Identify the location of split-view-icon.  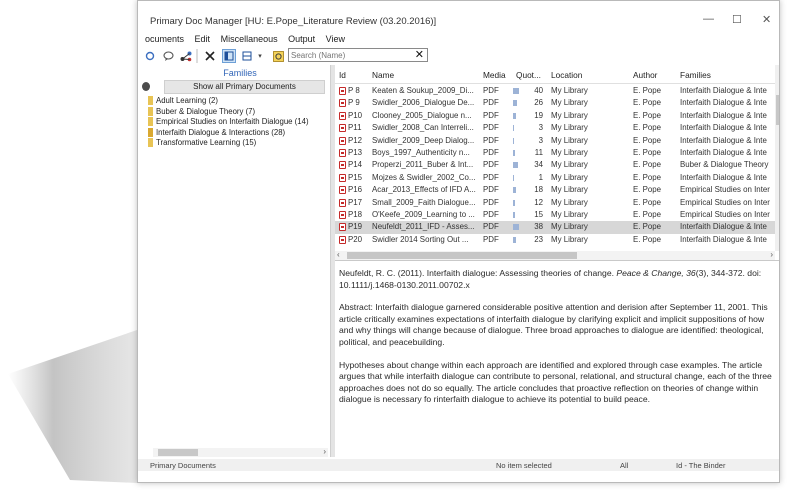
(247, 56).